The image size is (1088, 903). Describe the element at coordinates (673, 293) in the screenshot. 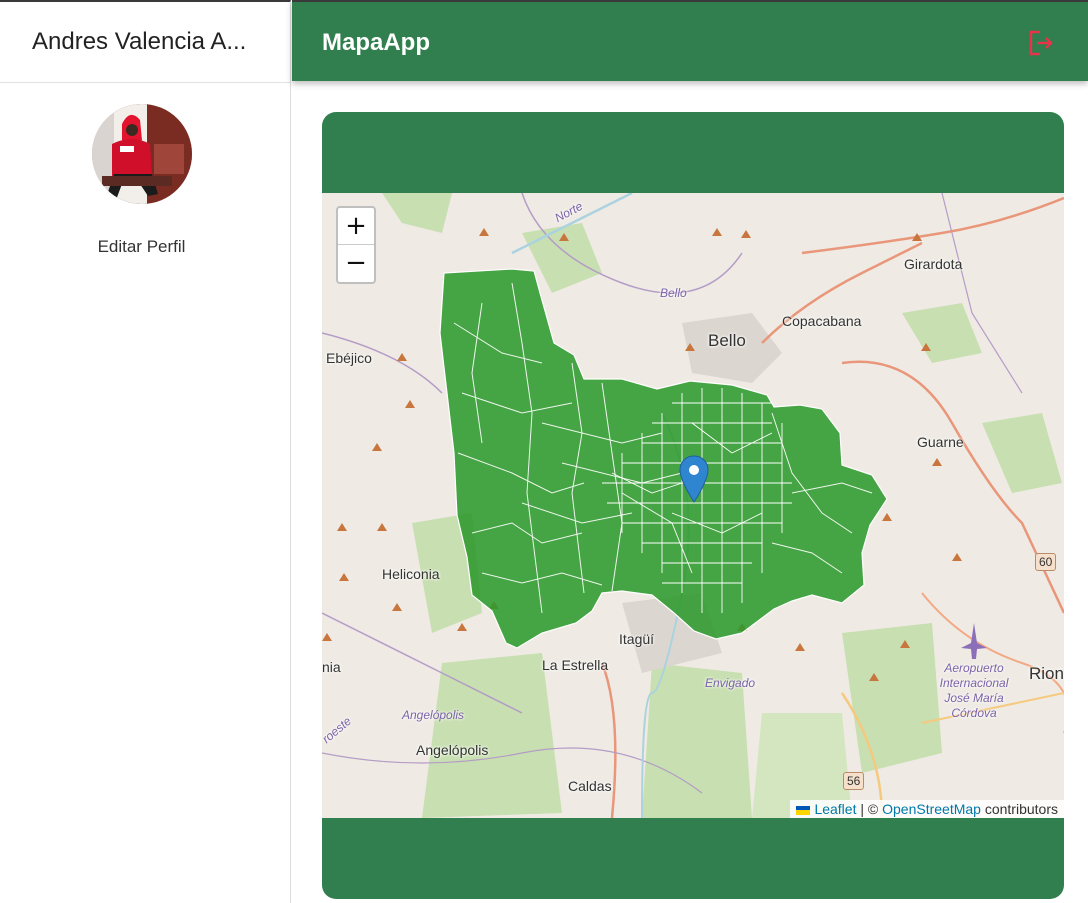

I see `map-label-bello-river: Bello` at that location.